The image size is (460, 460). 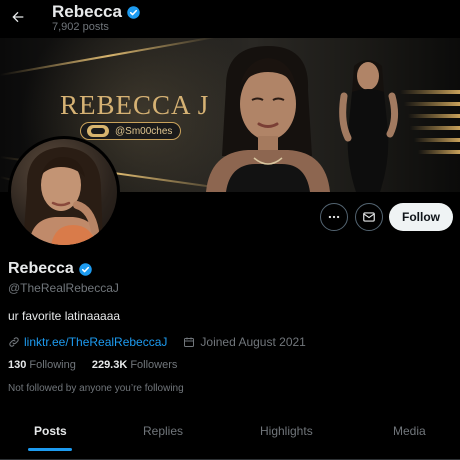 What do you see at coordinates (253, 342) in the screenshot?
I see `joined-date: Joined August 2021` at bounding box center [253, 342].